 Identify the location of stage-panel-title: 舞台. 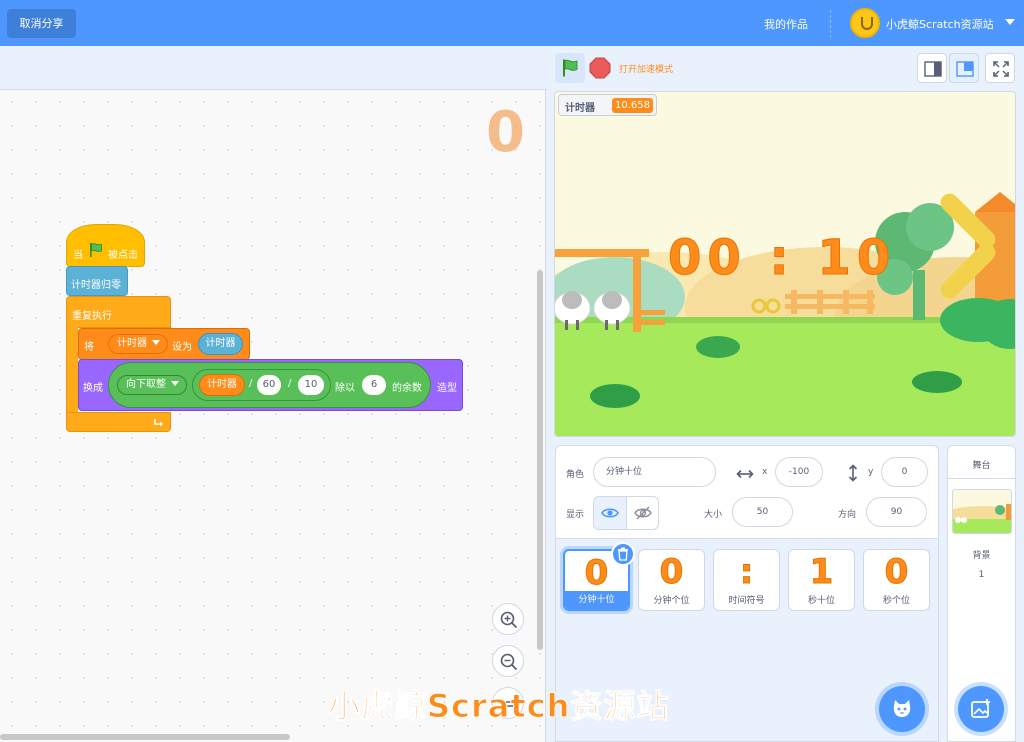
(981, 466).